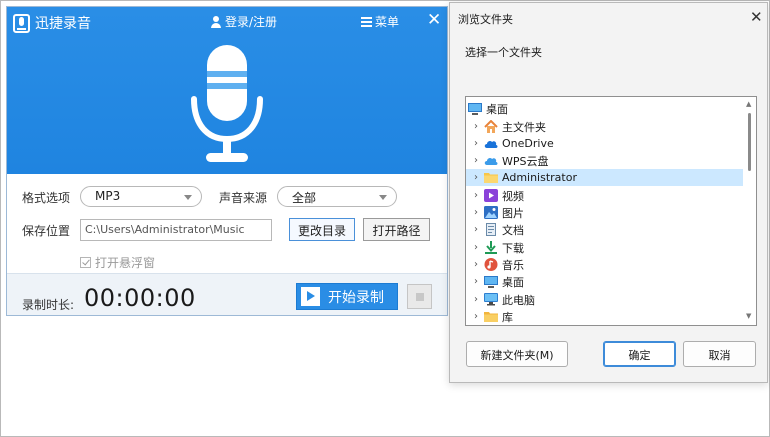 This screenshot has height=437, width=770. I want to click on app-logo-icon, so click(21, 23).